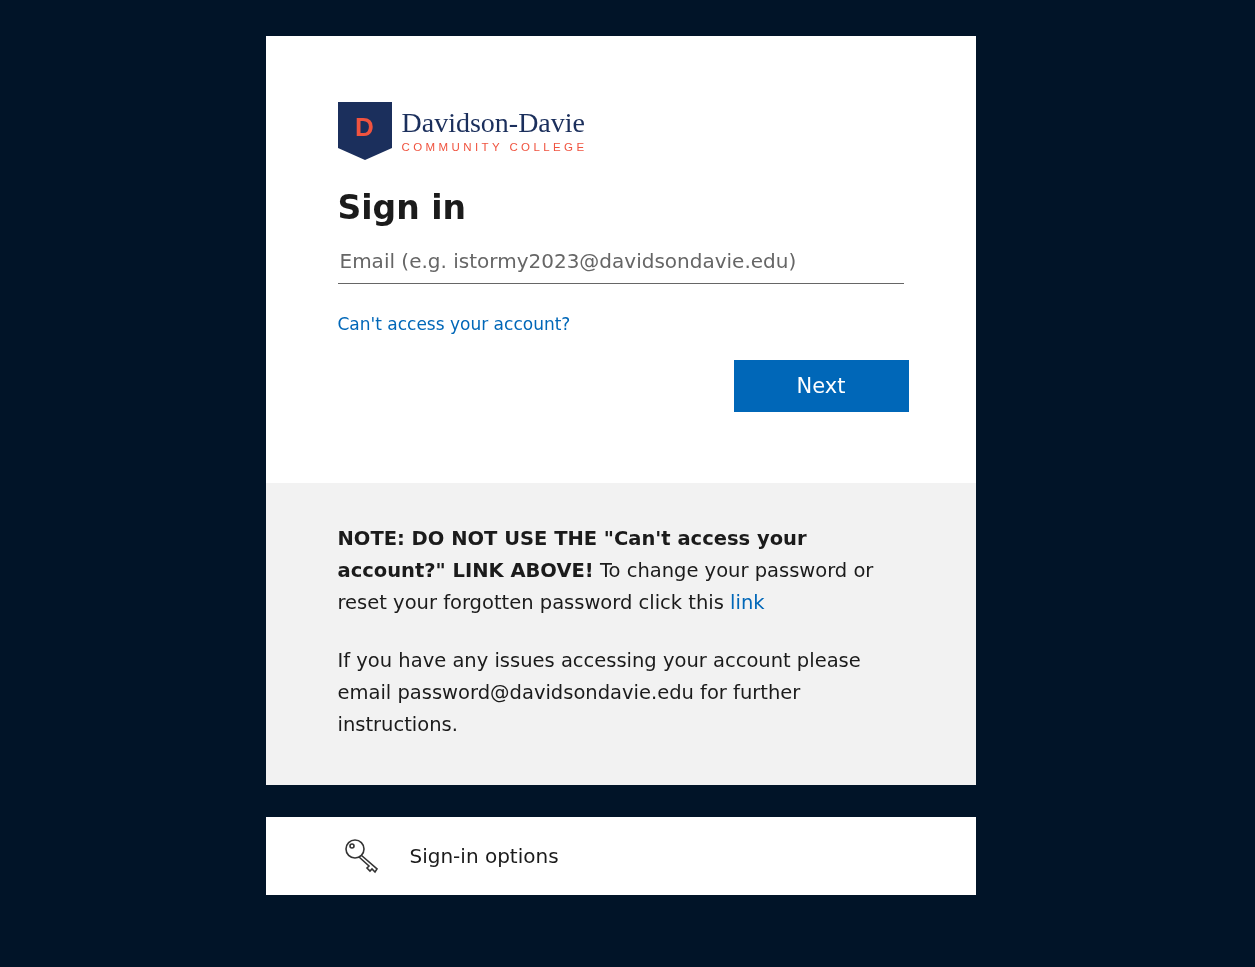  Describe the element at coordinates (606, 571) in the screenshot. I see `note-text: NOTE: DO NOT USE THE "Can't access your account?" LINK ABOVE! To change your password or reset your forgotten password click this link` at that location.